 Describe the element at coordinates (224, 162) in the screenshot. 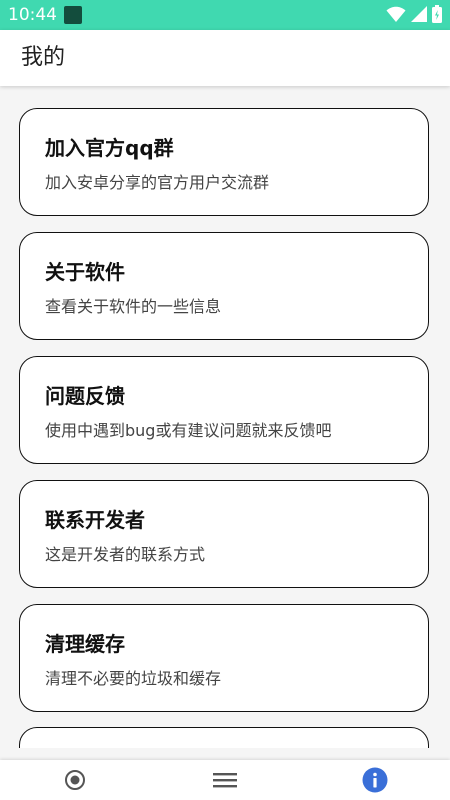

I see `card-join-qq-group: 加入官方qq群 加入安卓分享的官方用户交流群` at that location.